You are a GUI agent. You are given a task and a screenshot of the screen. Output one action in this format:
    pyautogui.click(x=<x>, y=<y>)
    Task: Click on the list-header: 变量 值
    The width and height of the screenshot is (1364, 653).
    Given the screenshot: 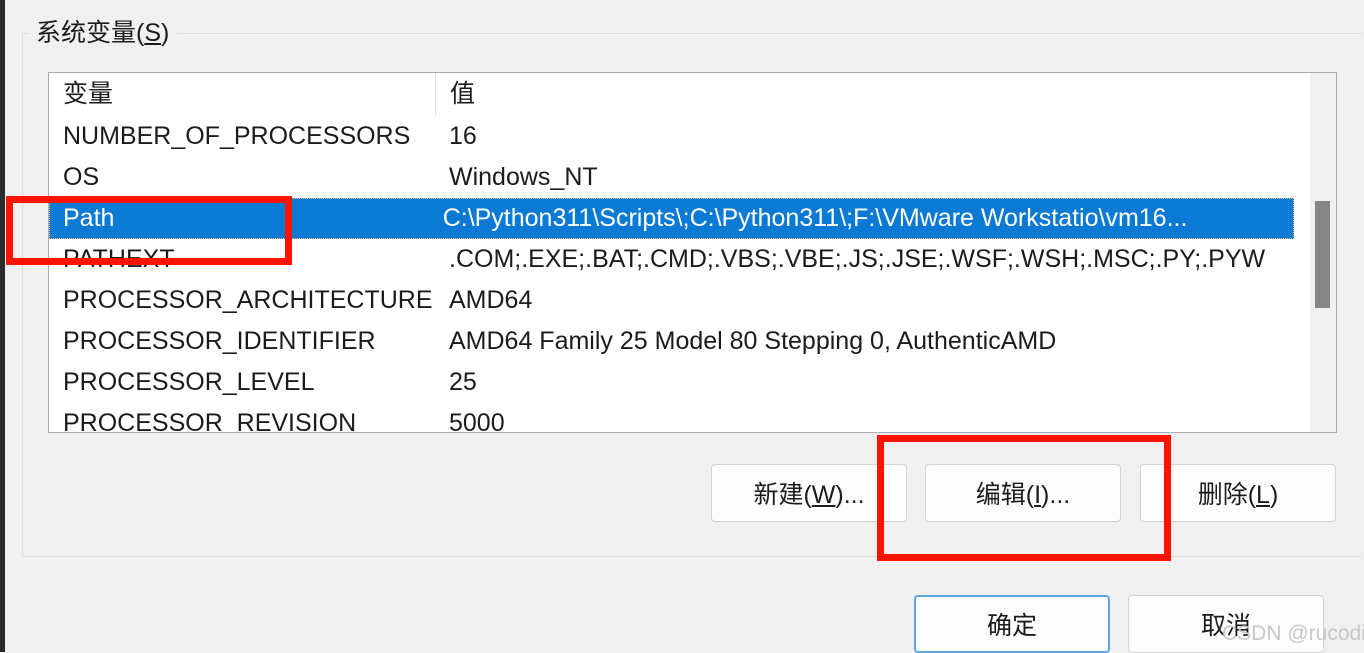 What is the action you would take?
    pyautogui.click(x=692, y=94)
    